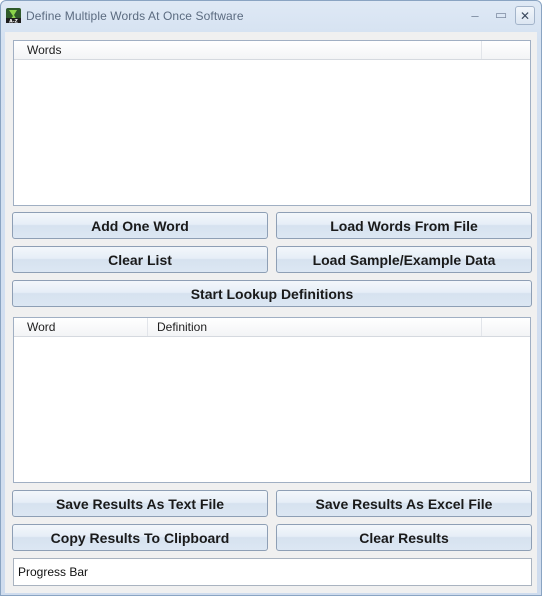 The height and width of the screenshot is (596, 542). I want to click on load-words-from-file-button: Load Words From File, so click(404, 225).